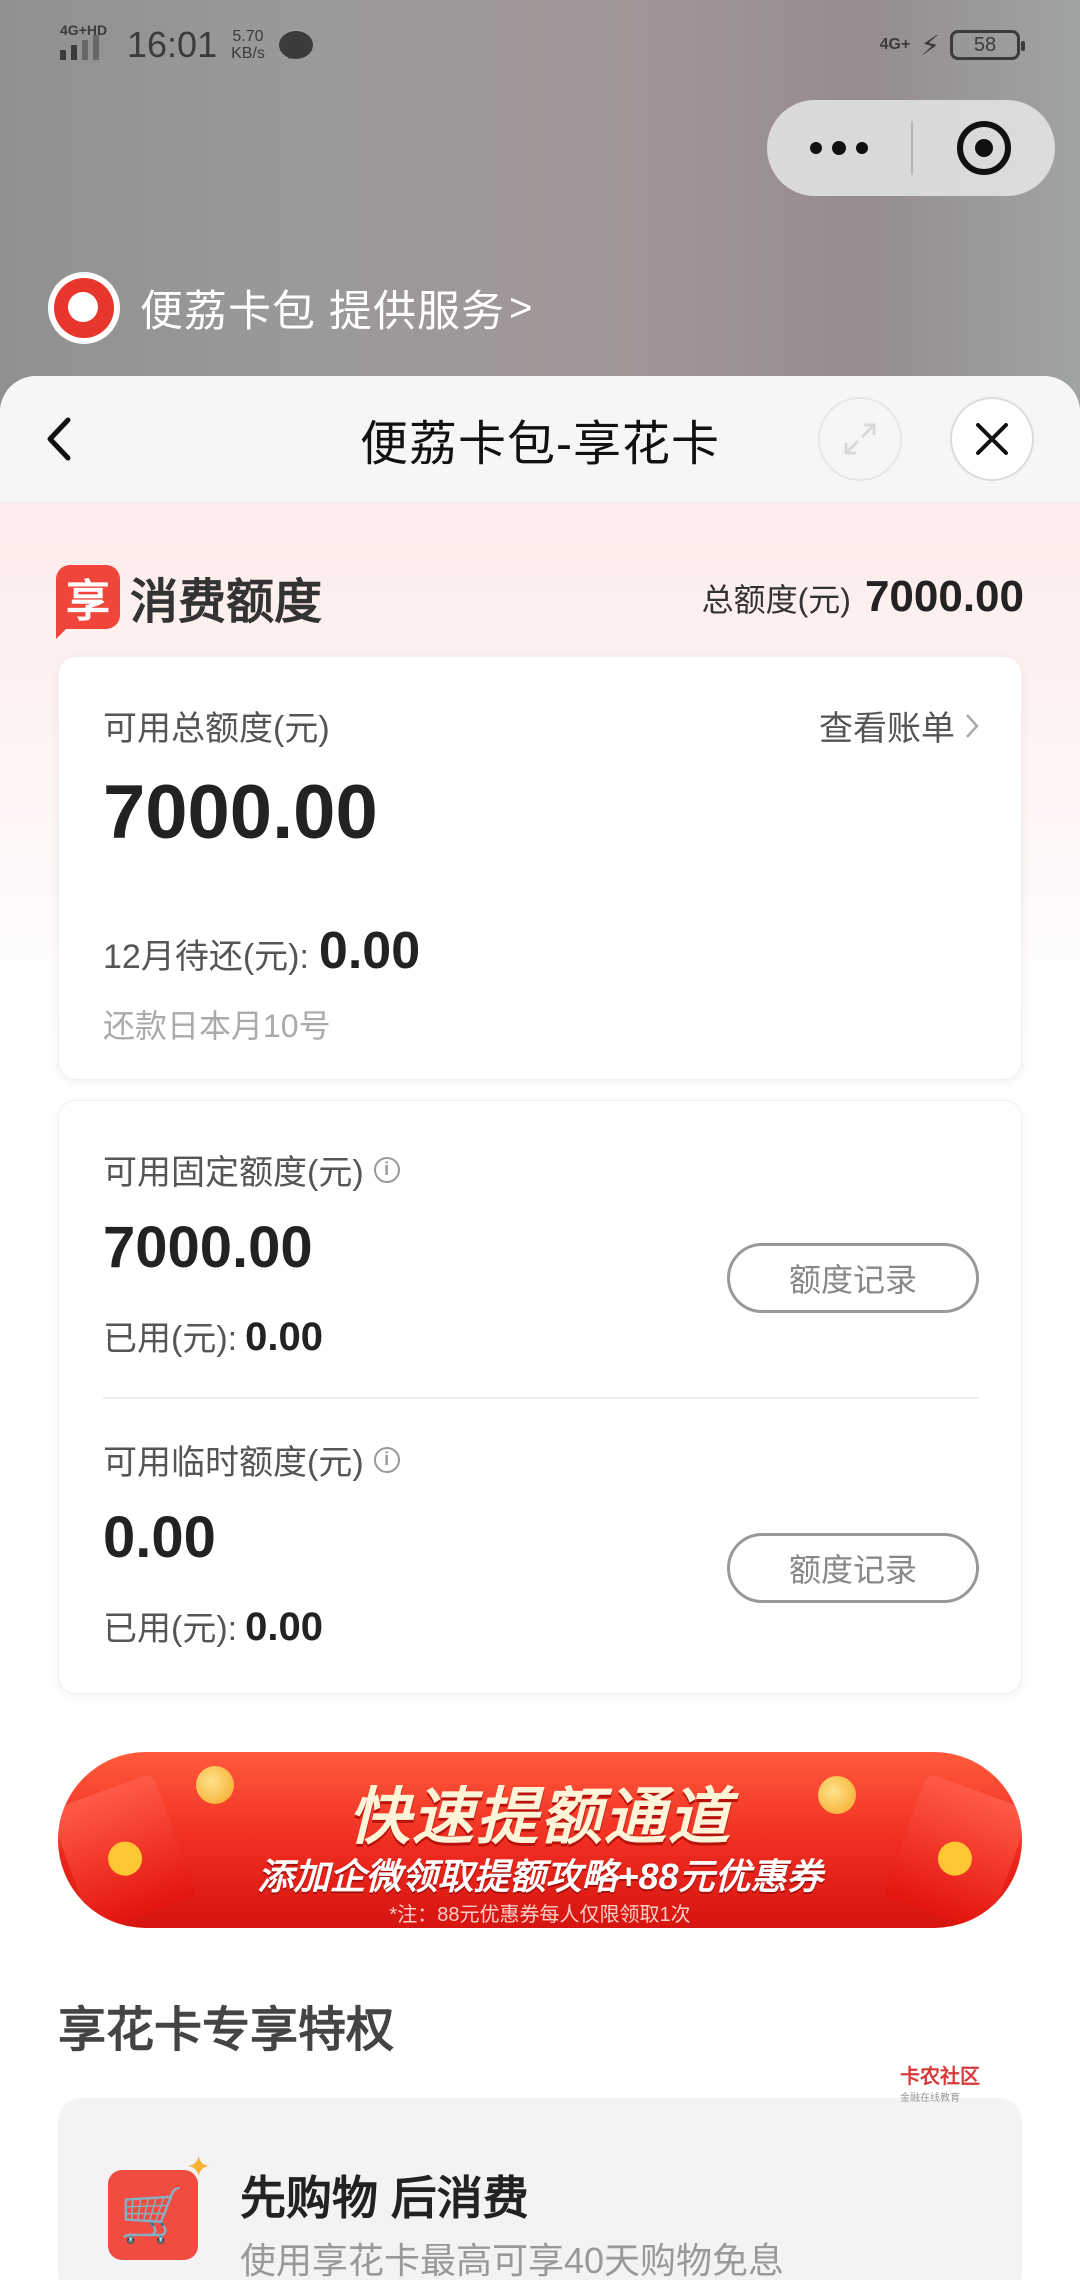 The height and width of the screenshot is (2280, 1080). What do you see at coordinates (233, 1173) in the screenshot?
I see `fixed-quota-label: 可用固定额度(元)` at bounding box center [233, 1173].